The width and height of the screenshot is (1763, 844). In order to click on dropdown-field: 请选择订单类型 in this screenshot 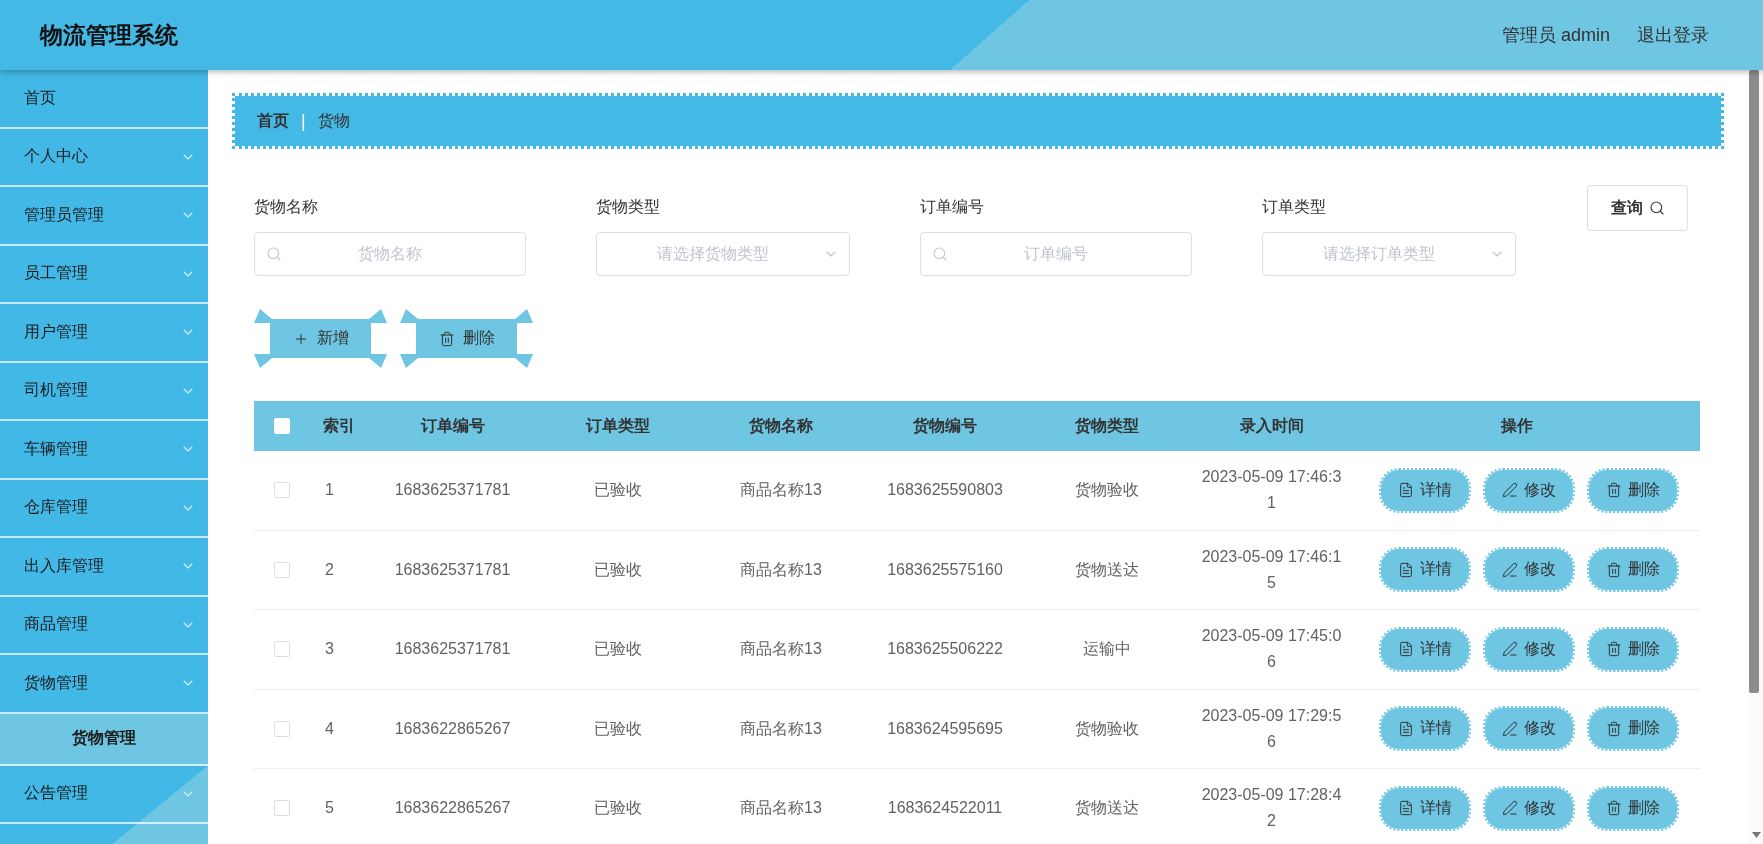, I will do `click(1389, 254)`.